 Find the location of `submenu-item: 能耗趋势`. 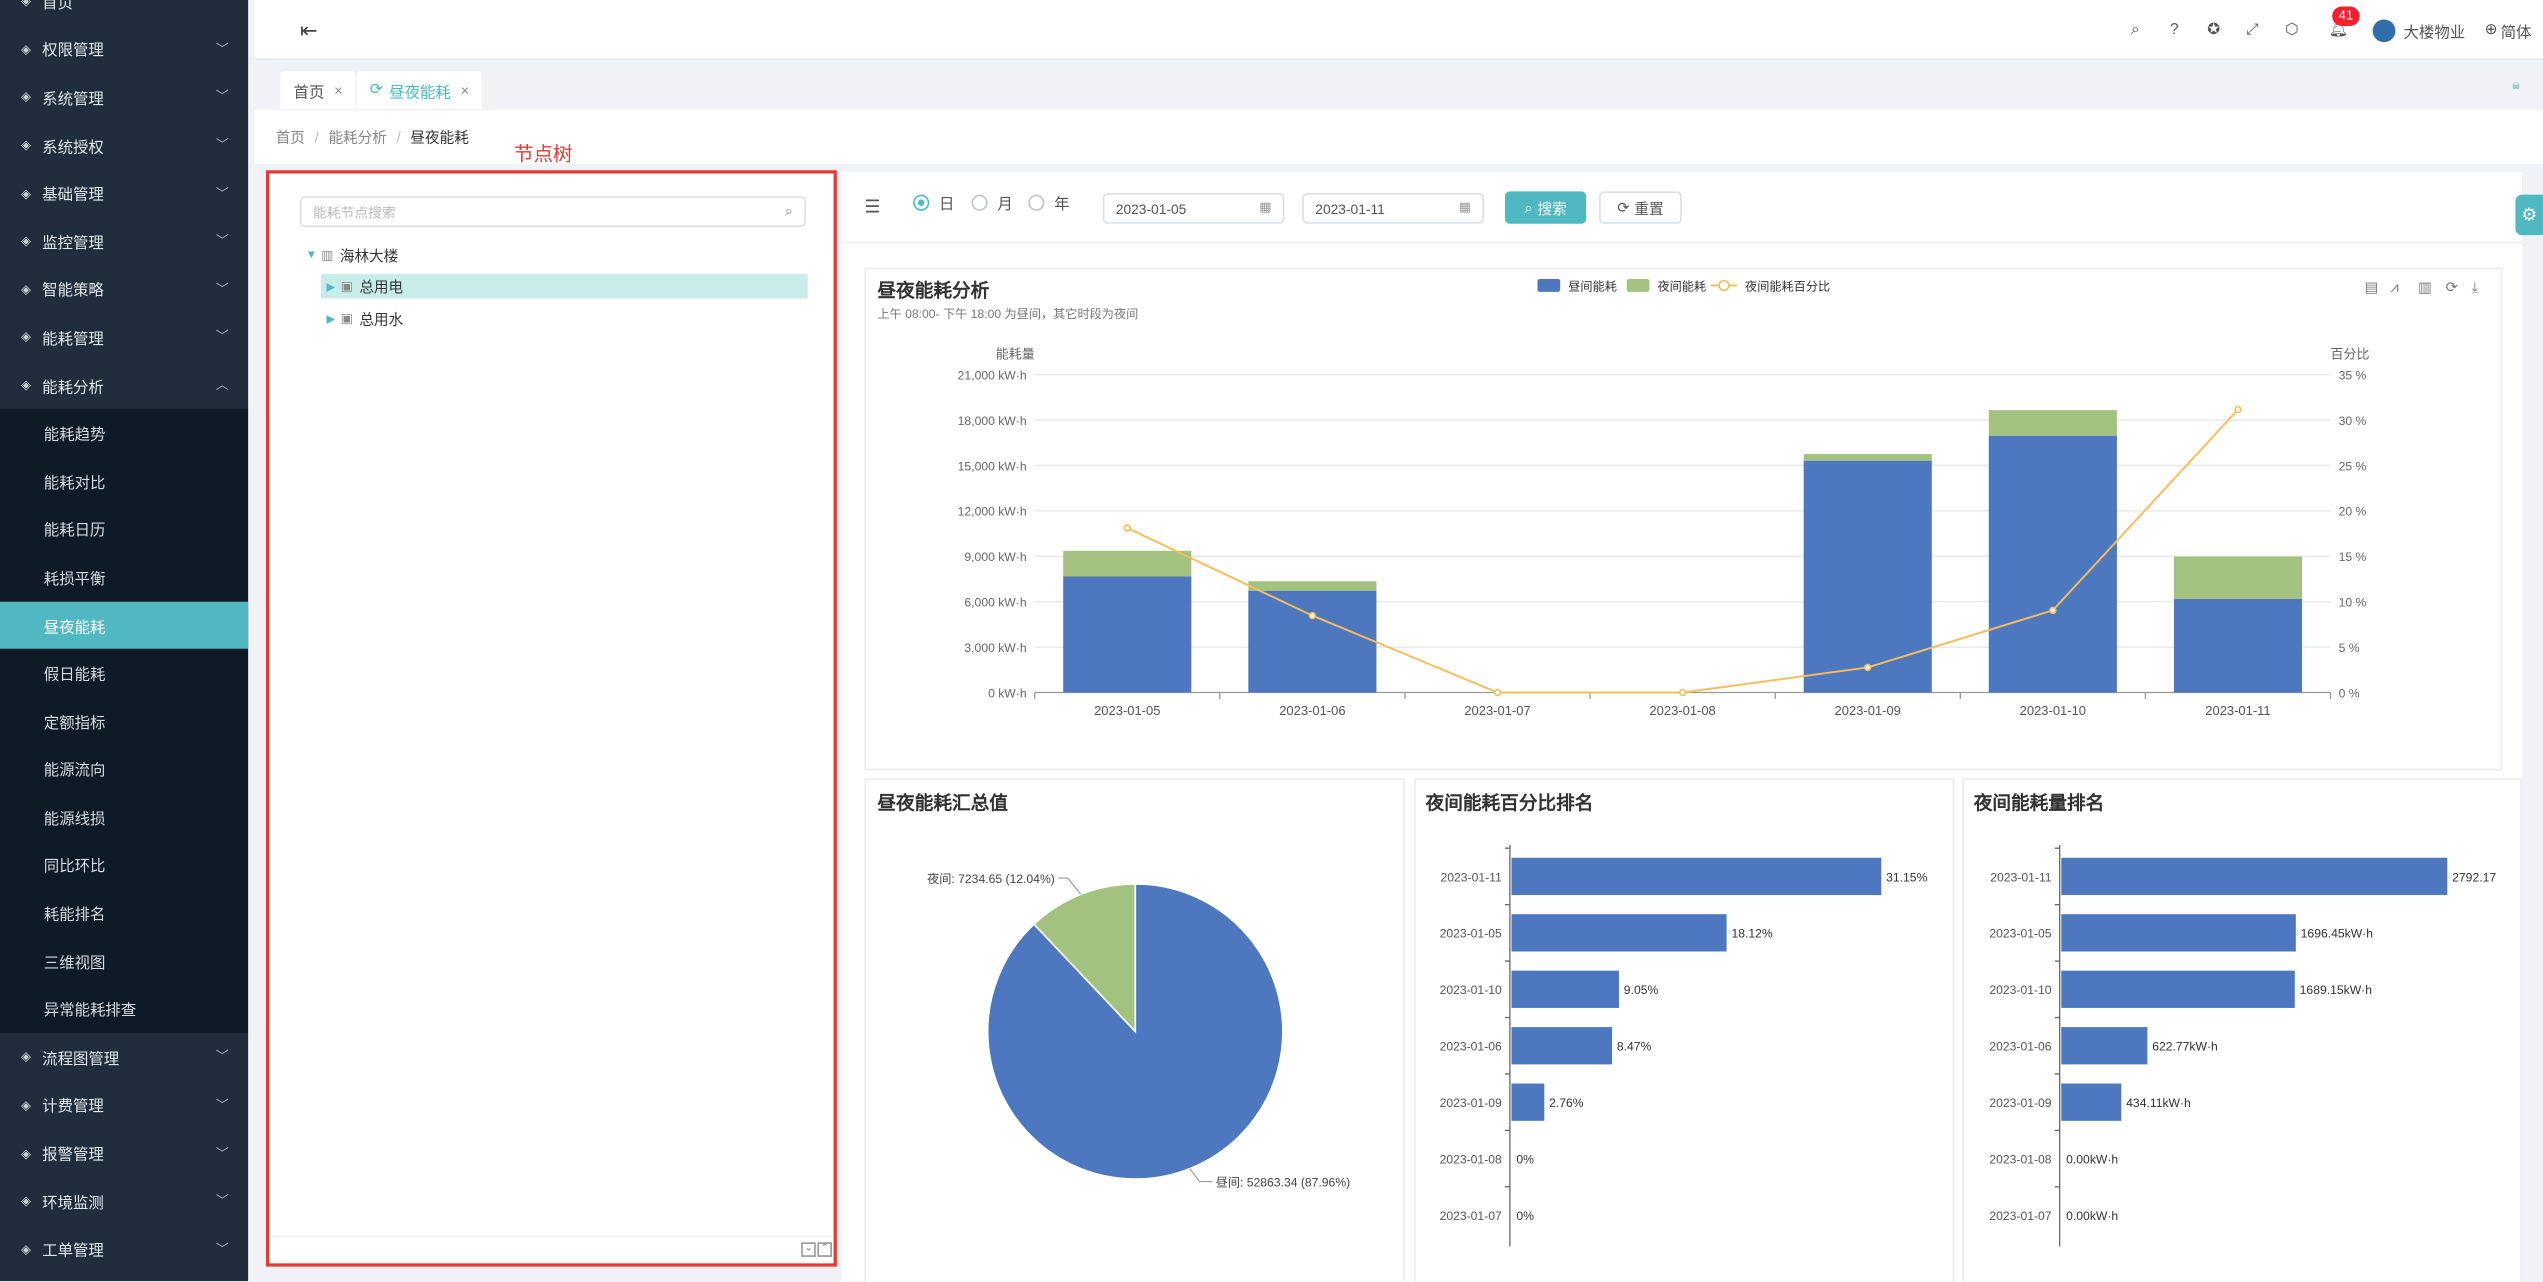

submenu-item: 能耗趋势 is located at coordinates (124, 433).